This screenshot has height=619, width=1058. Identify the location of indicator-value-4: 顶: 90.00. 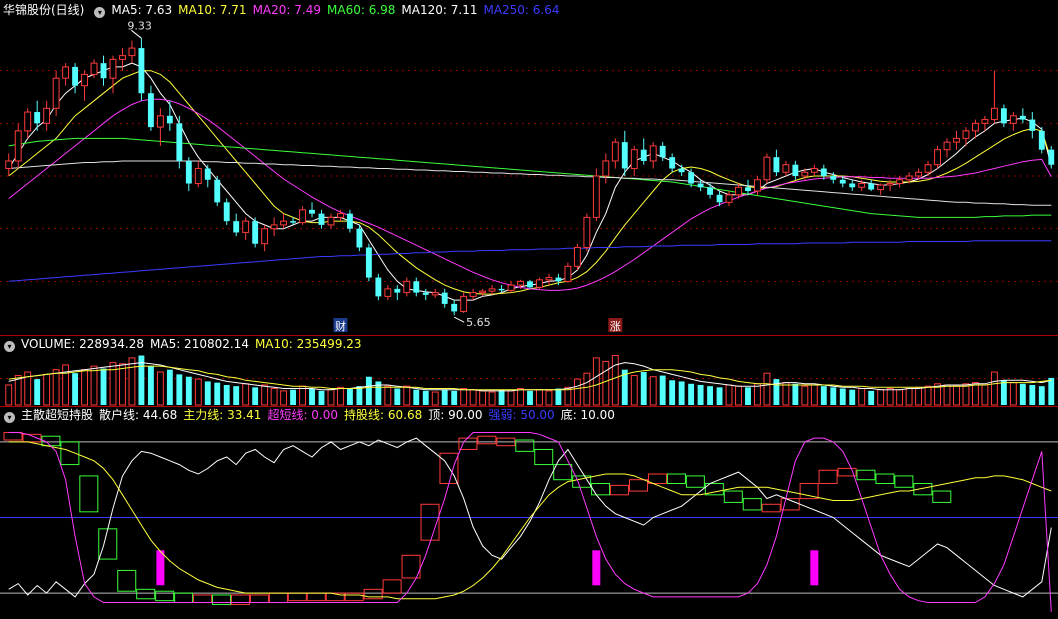
(455, 415).